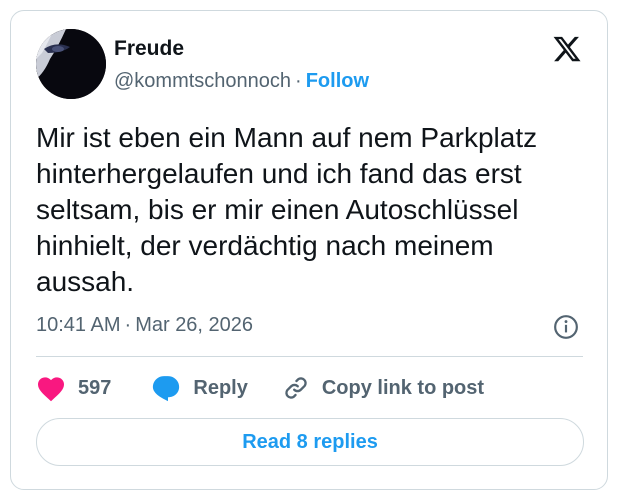 The image size is (620, 502). I want to click on tweet-timestamp: 10:41 AM · Mar 26, 2026, so click(144, 325).